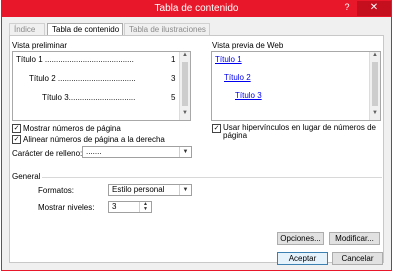 The height and width of the screenshot is (272, 394). Describe the element at coordinates (302, 258) in the screenshot. I see `accept-button: Aceptar` at that location.